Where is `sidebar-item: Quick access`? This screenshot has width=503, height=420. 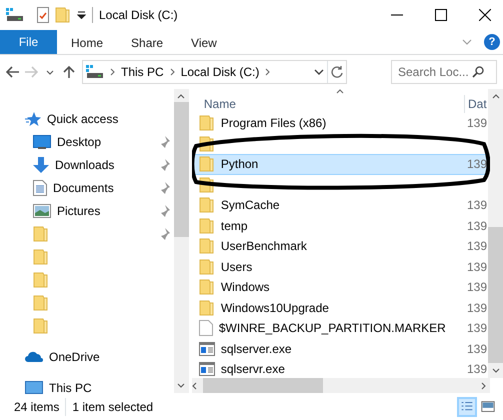 sidebar-item: Quick access is located at coordinates (82, 119).